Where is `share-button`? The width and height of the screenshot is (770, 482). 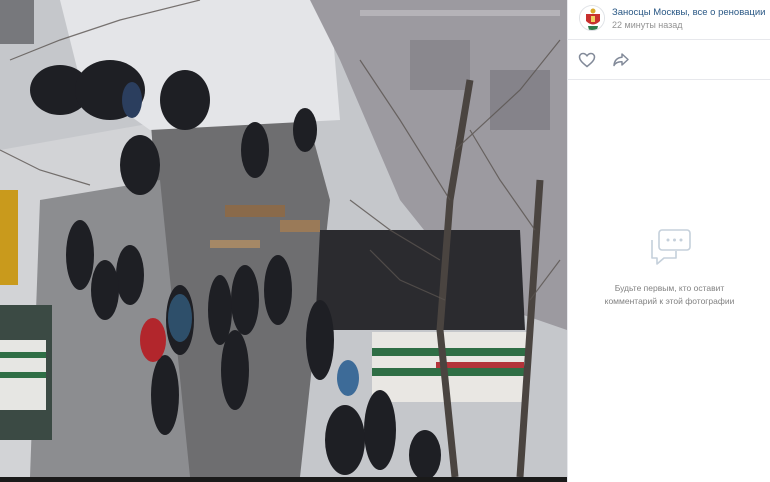 share-button is located at coordinates (621, 60).